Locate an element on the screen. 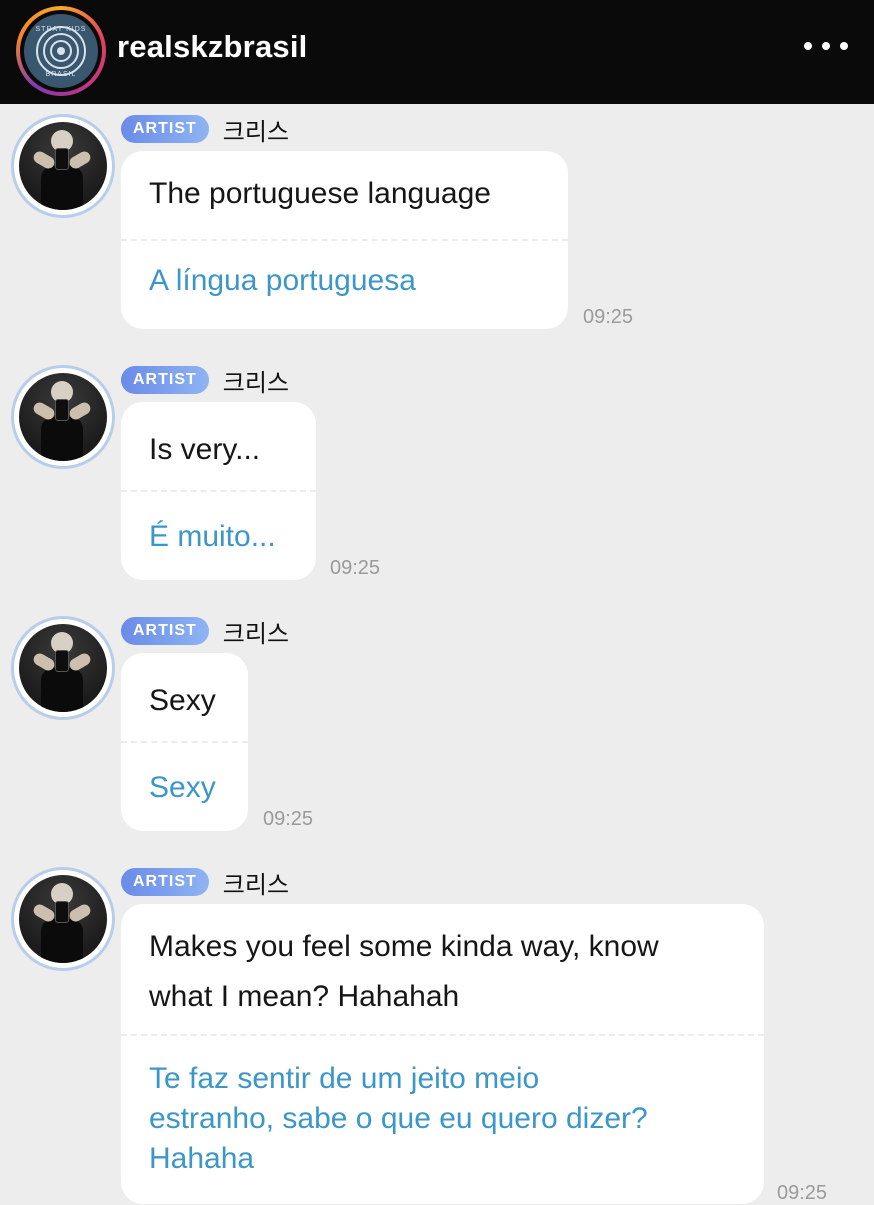 The image size is (874, 1205). top-bar: STRAY KIDS BRASIL realskzbrasil is located at coordinates (437, 52).